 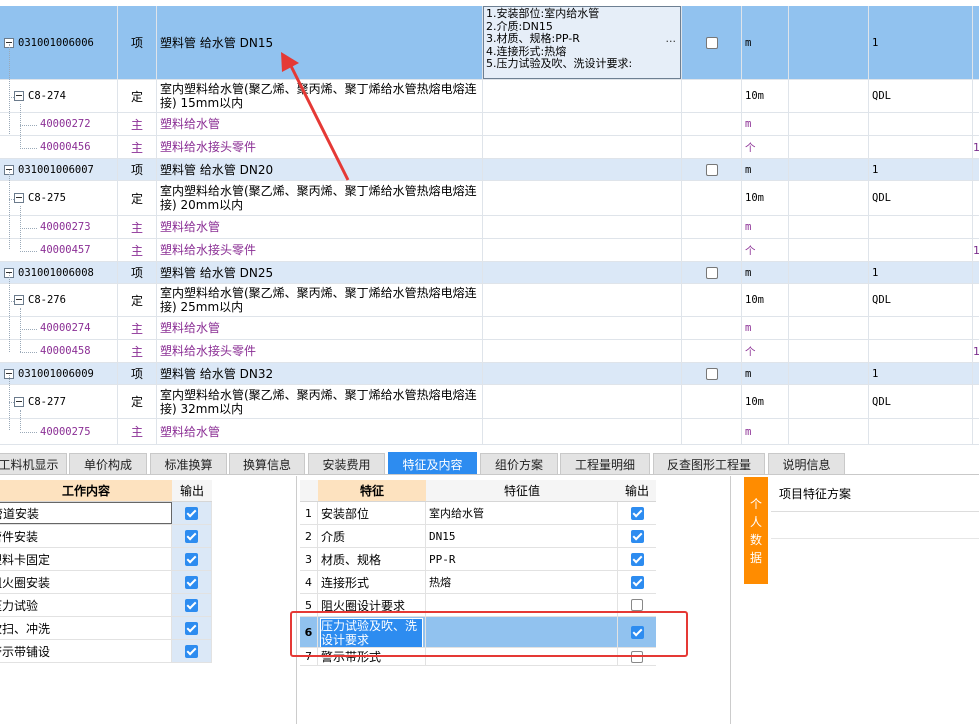 I want to click on material-row: 40000458 主塑料给水接头零件 个 1, so click(x=489, y=351).